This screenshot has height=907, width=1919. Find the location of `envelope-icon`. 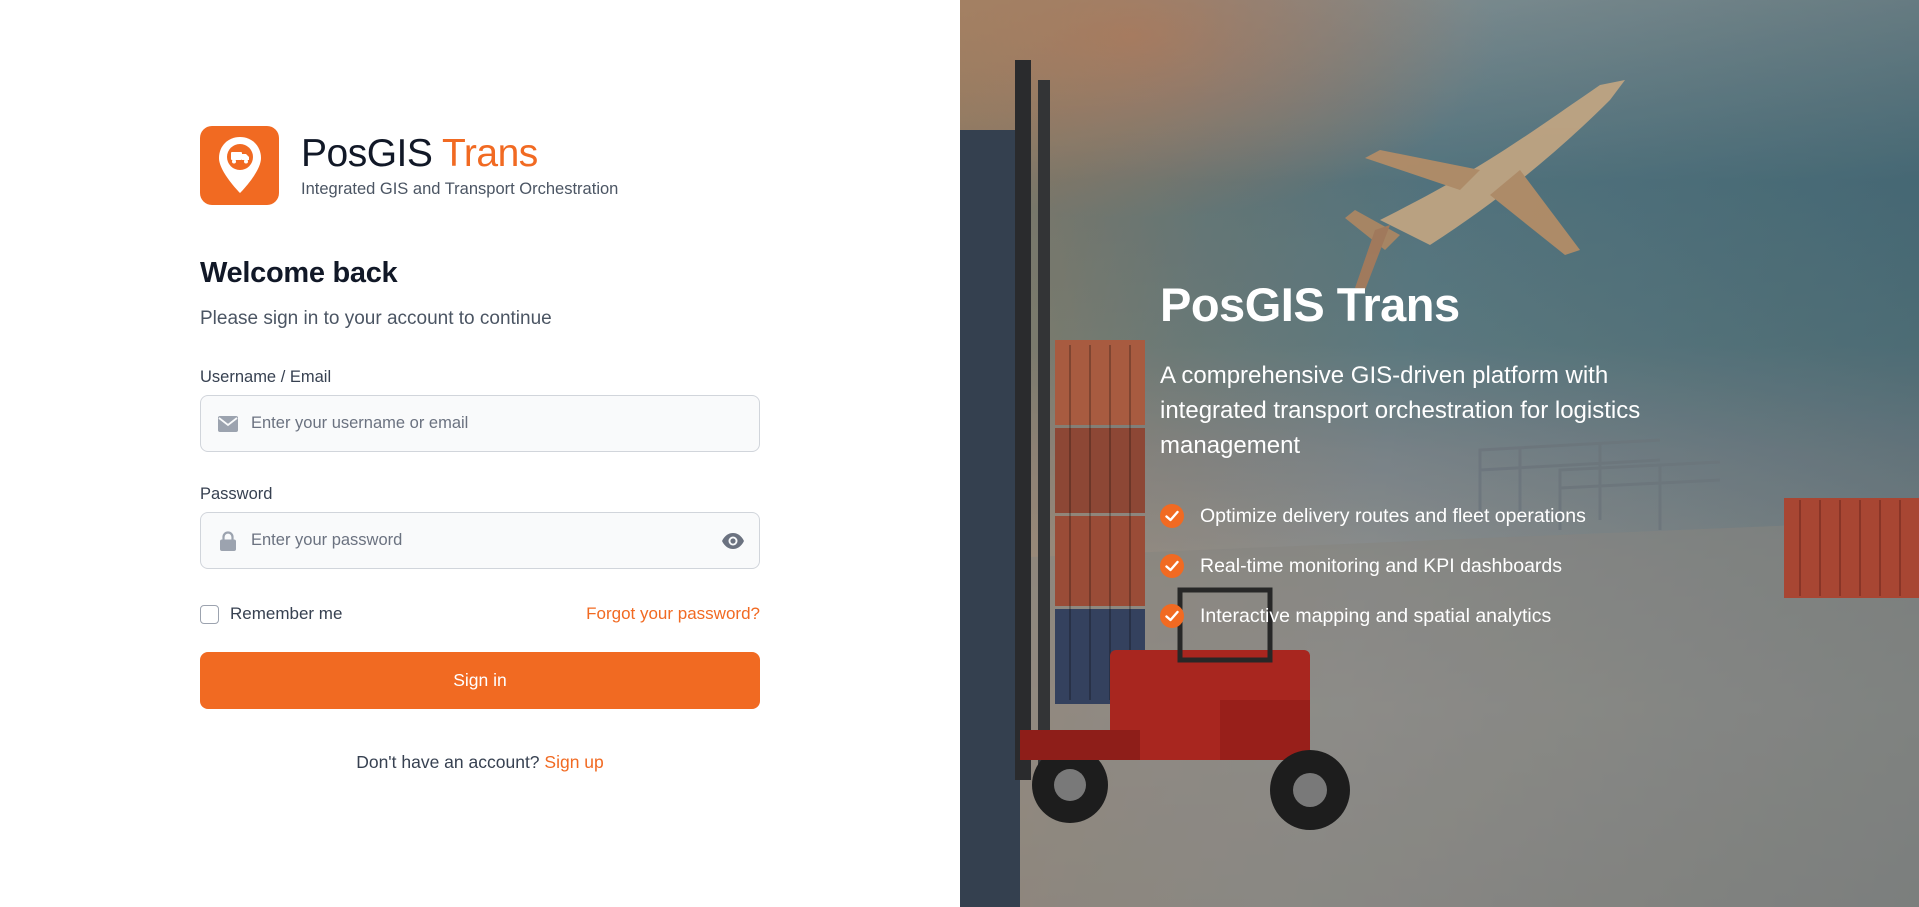

envelope-icon is located at coordinates (228, 424).